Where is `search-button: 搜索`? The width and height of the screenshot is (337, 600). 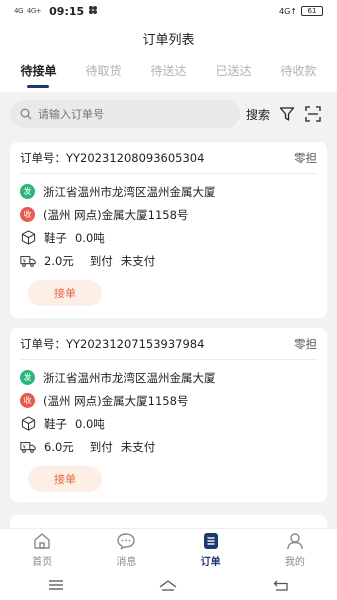
search-button: 搜索 is located at coordinates (258, 114).